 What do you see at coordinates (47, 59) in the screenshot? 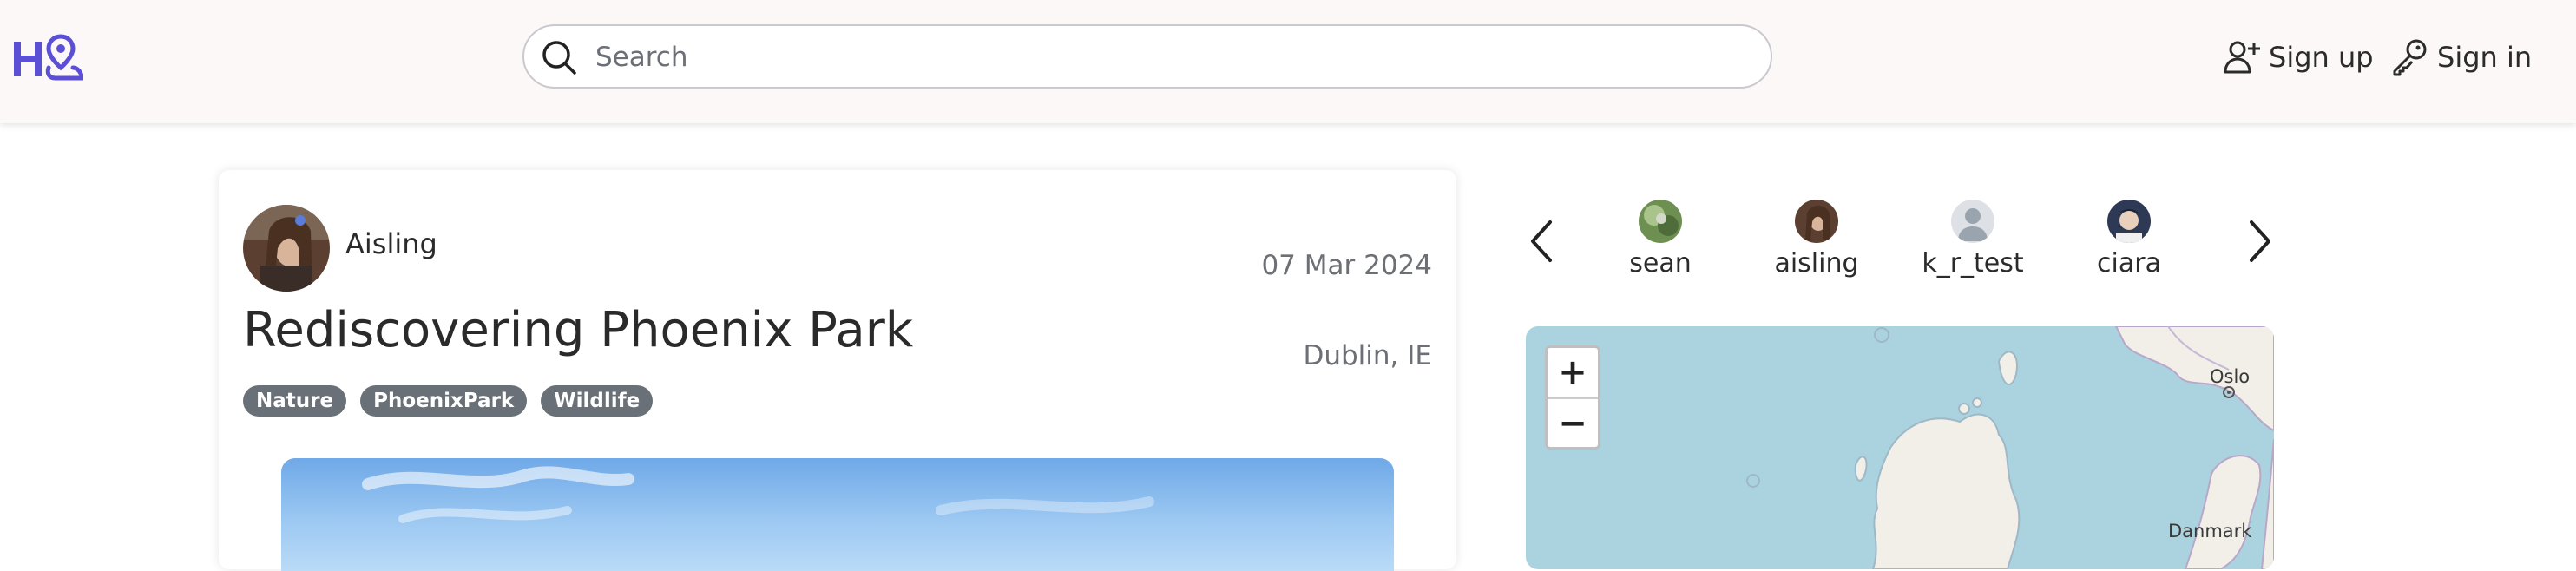
I see `logo-icon` at bounding box center [47, 59].